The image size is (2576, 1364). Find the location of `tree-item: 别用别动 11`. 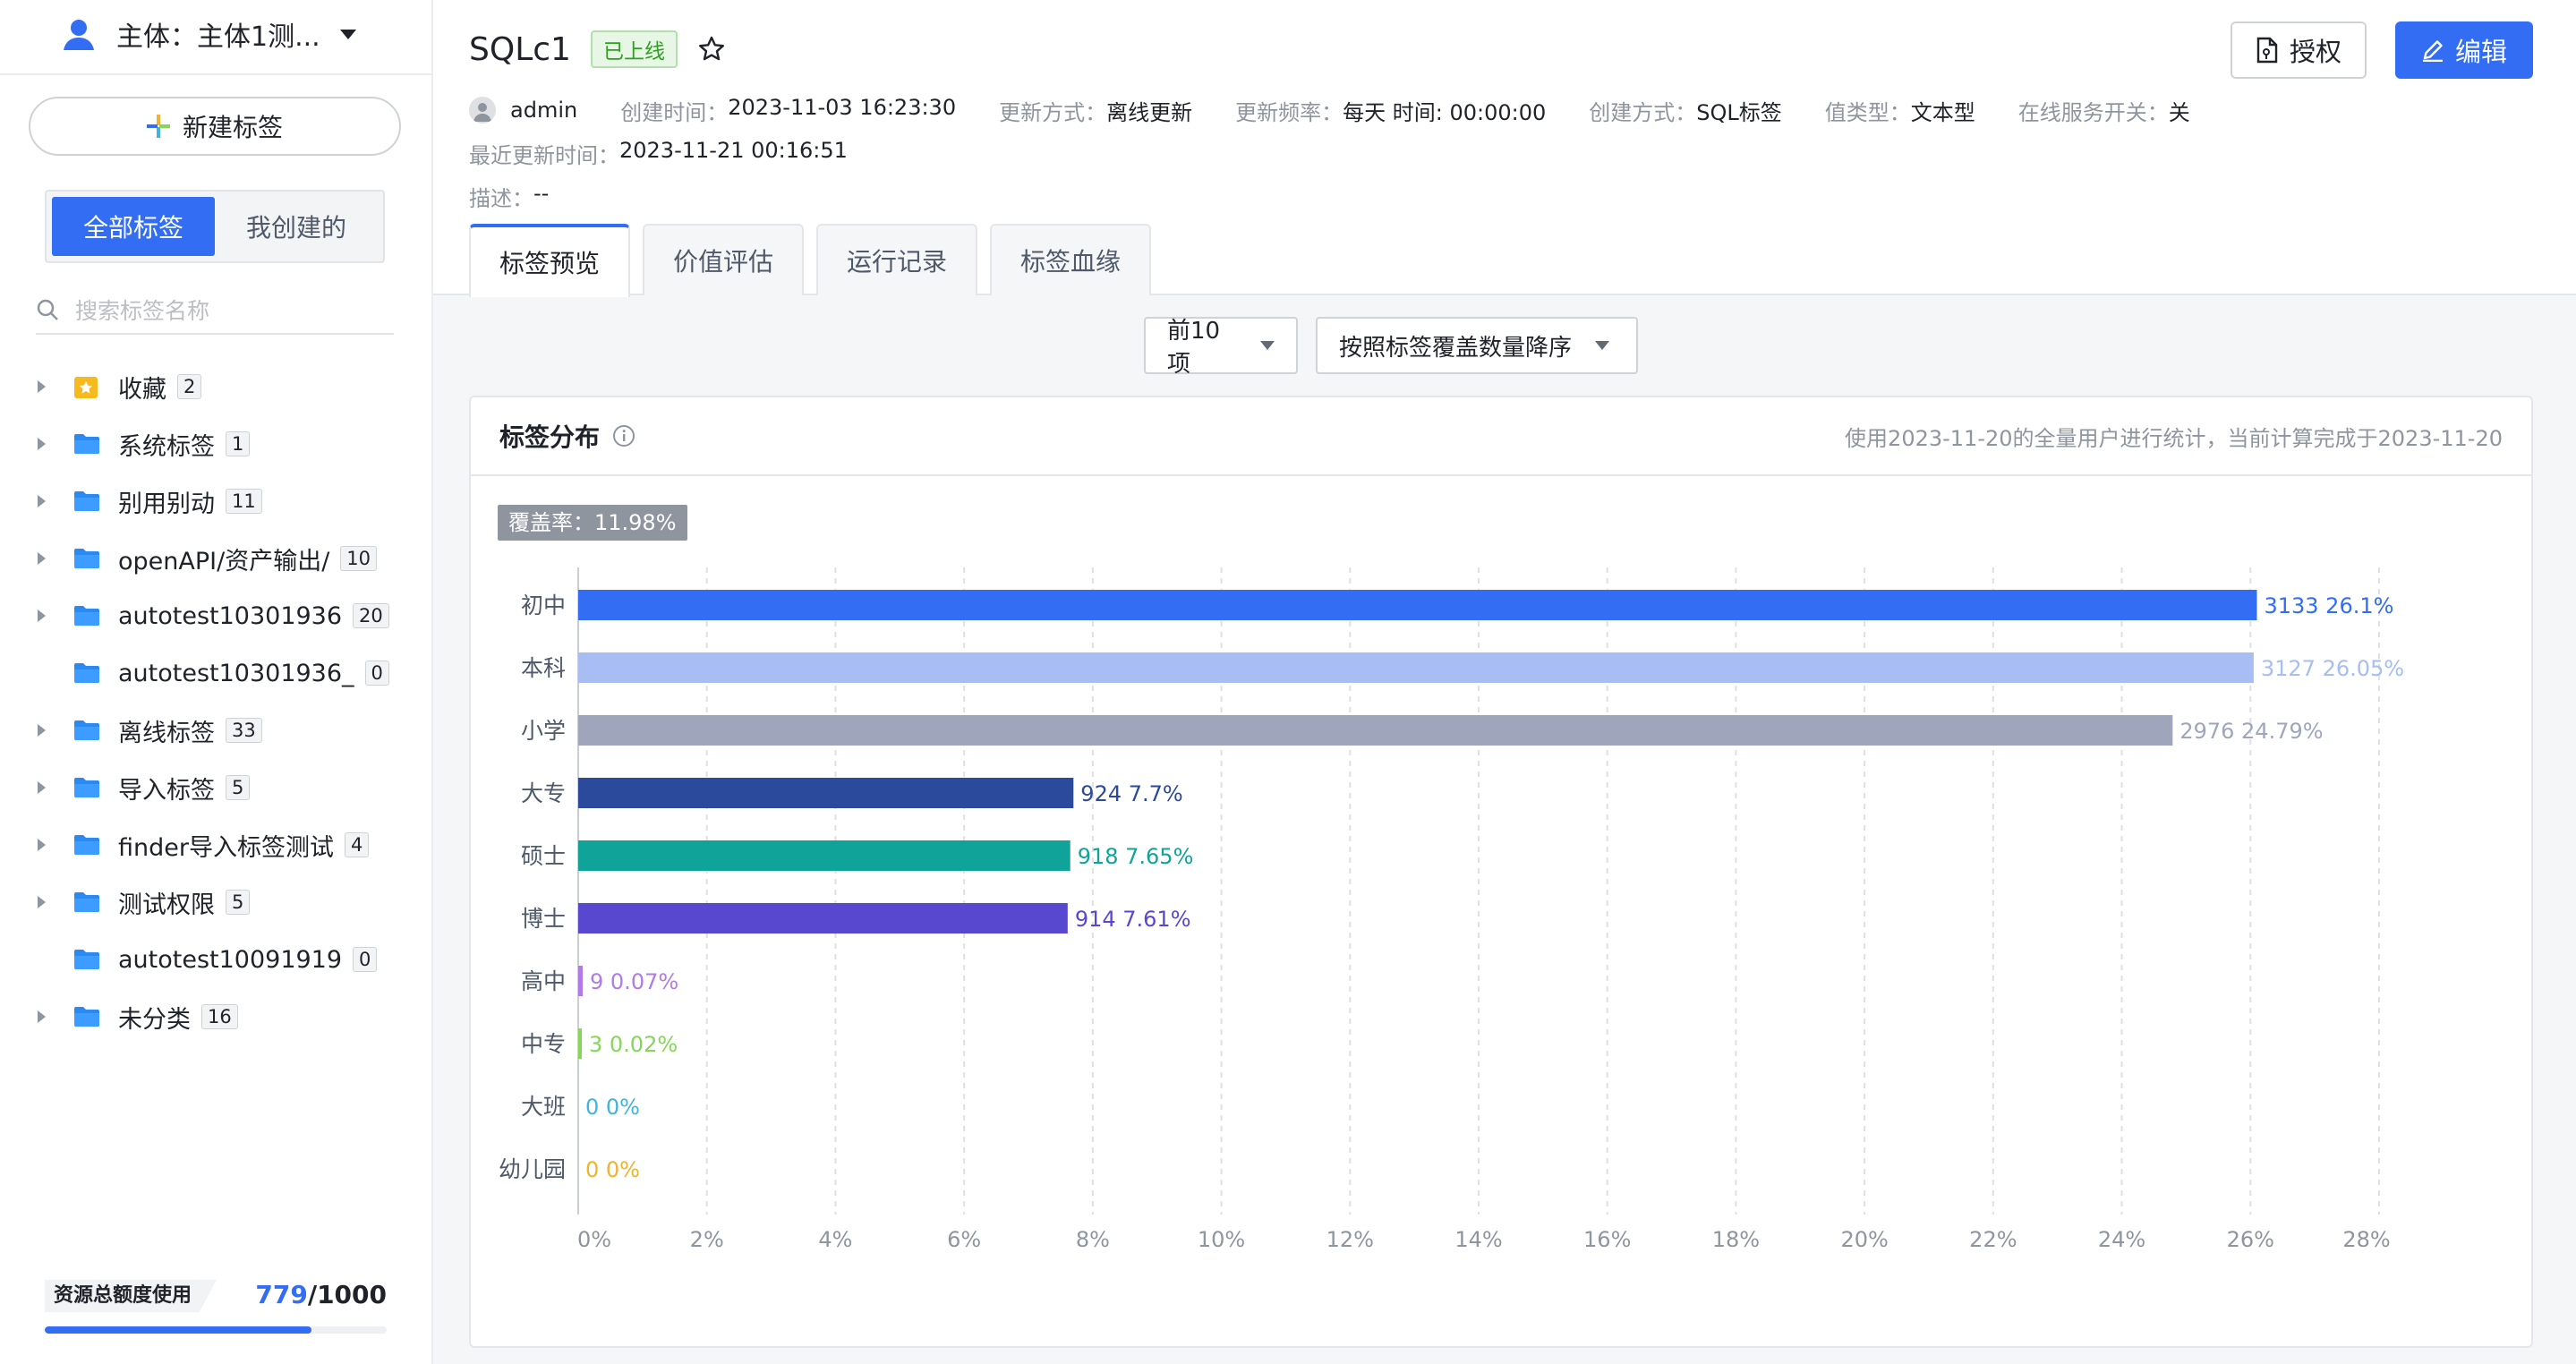

tree-item: 别用别动 11 is located at coordinates (229, 501).